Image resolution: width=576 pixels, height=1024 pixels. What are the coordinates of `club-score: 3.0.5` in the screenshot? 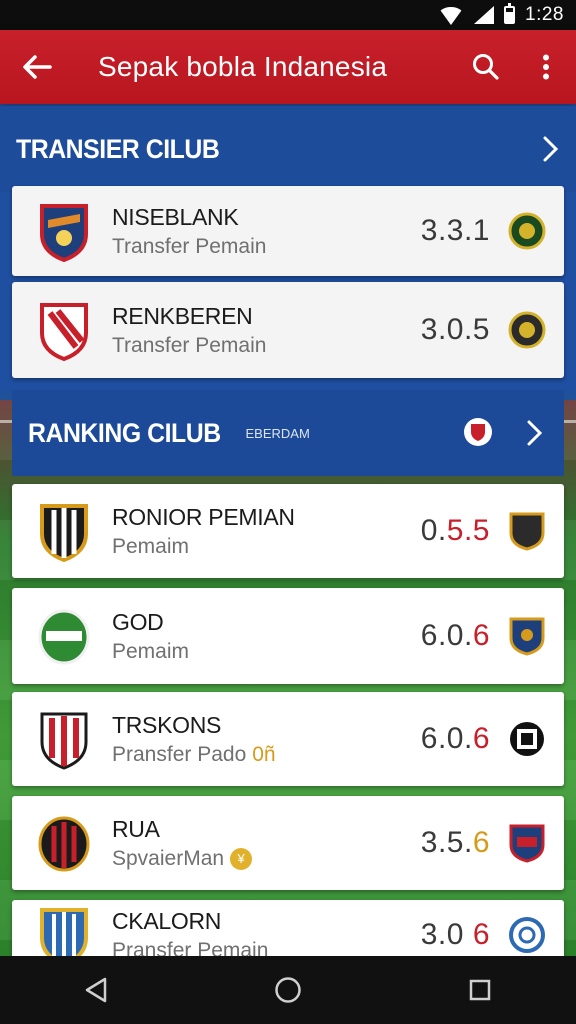 It's located at (455, 329).